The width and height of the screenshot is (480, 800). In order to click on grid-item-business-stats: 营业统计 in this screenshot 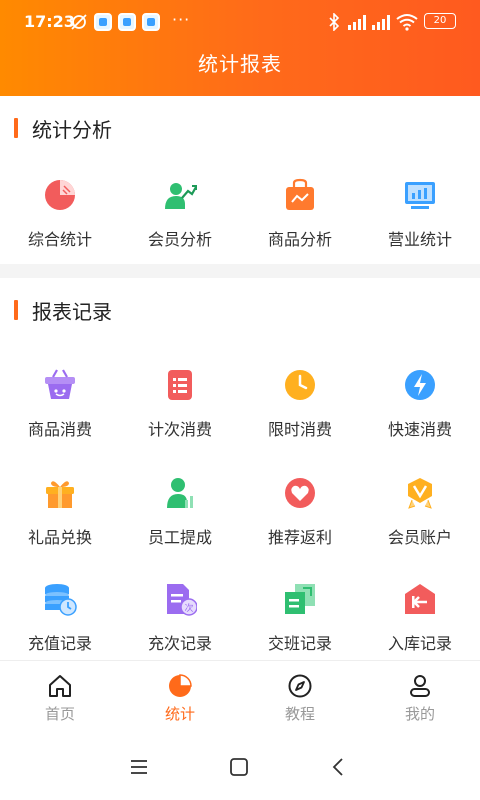, I will do `click(420, 214)`.